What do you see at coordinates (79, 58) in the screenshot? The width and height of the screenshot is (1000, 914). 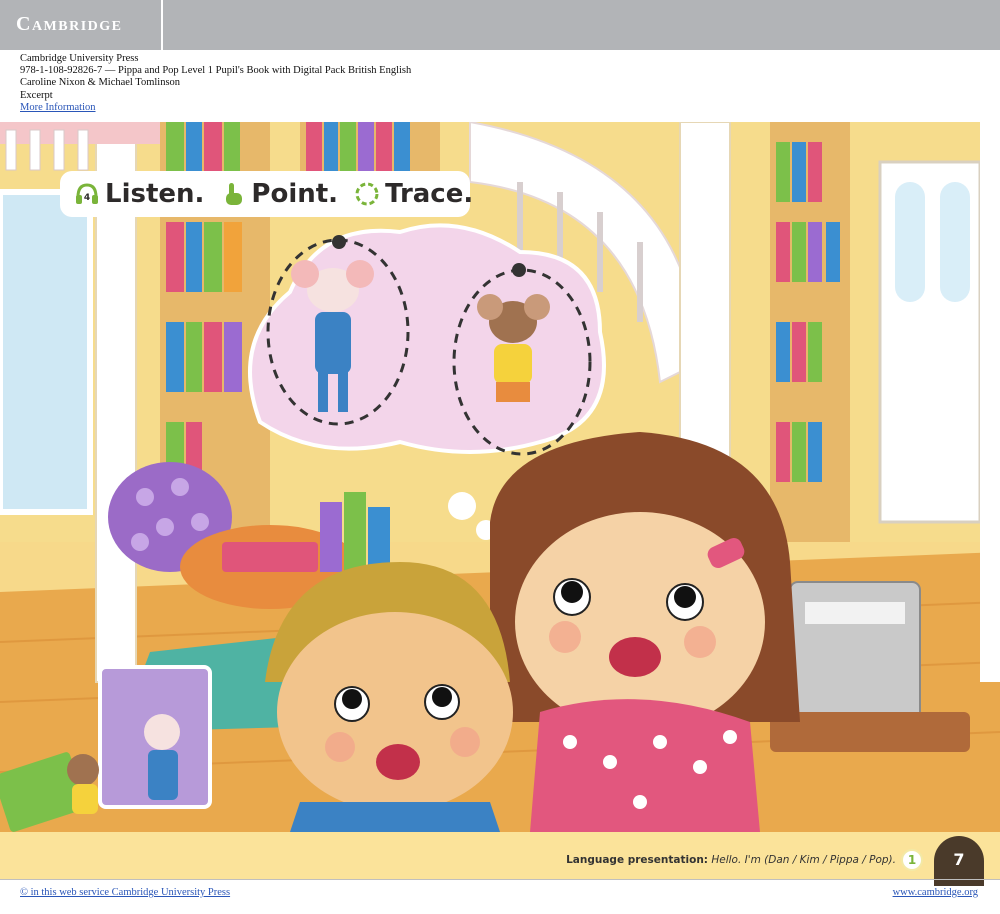 I see `publisher-name: Cambridge University Press` at bounding box center [79, 58].